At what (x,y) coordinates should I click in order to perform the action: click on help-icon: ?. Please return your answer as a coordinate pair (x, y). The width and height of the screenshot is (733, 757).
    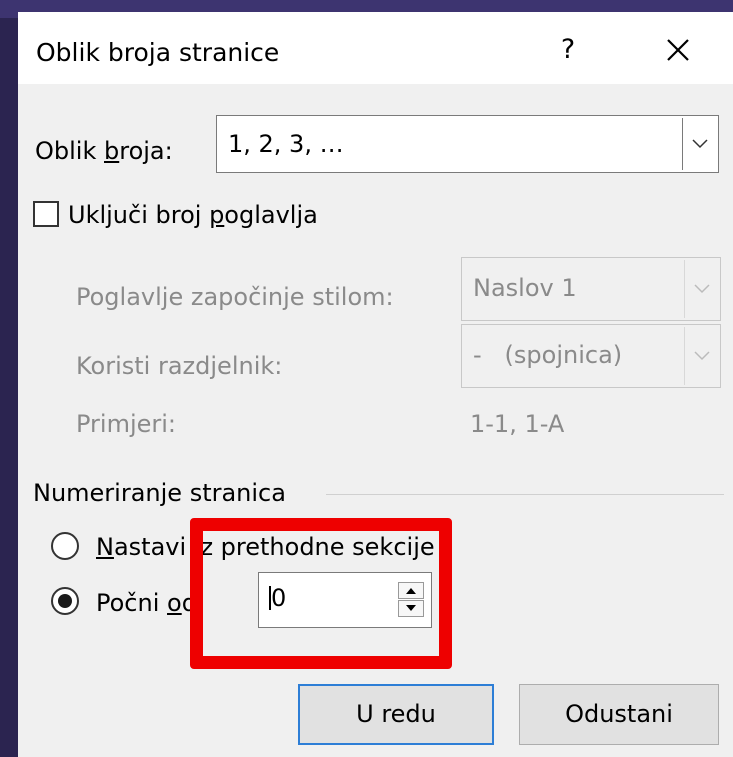
    Looking at the image, I should click on (568, 49).